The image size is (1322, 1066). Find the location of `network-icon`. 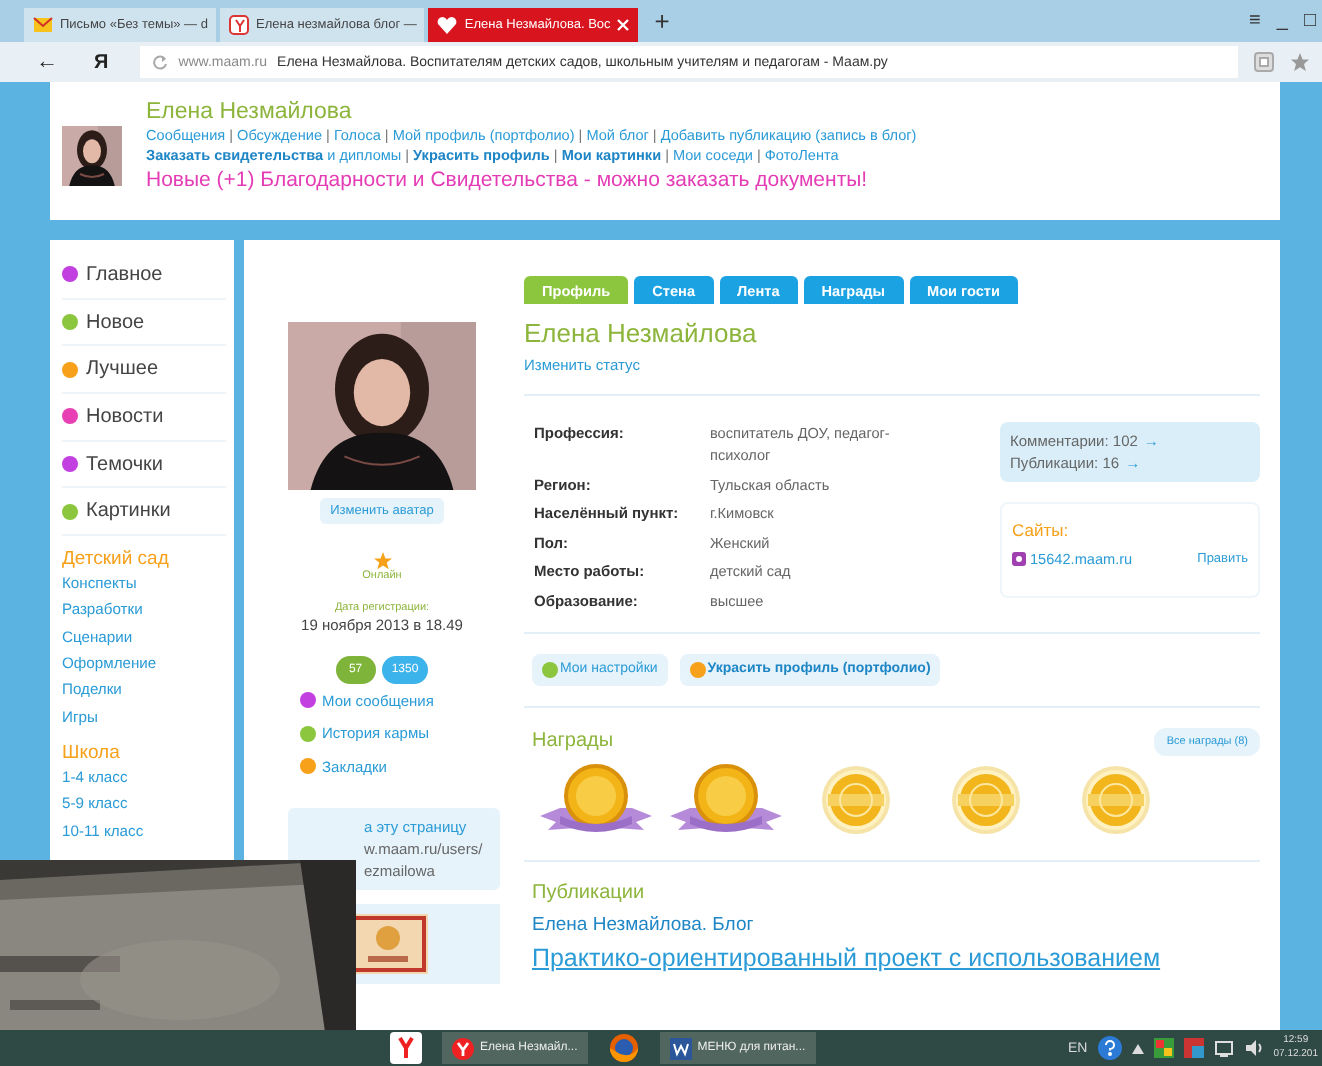

network-icon is located at coordinates (1223, 1048).